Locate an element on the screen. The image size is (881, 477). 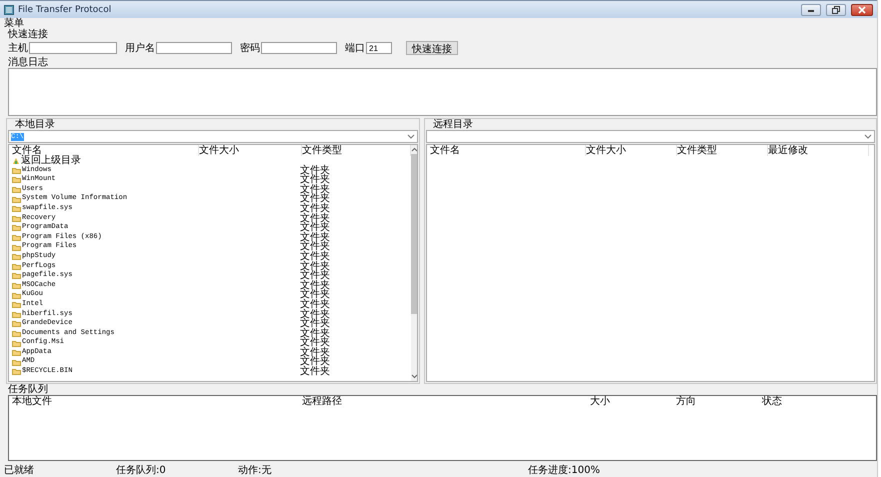
column-header: 状态 is located at coordinates (802, 401).